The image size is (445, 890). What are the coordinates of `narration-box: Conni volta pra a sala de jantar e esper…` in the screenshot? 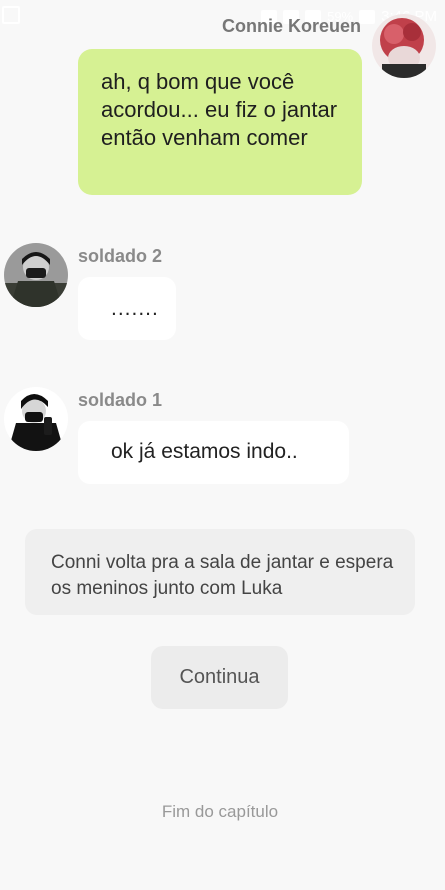 It's located at (220, 572).